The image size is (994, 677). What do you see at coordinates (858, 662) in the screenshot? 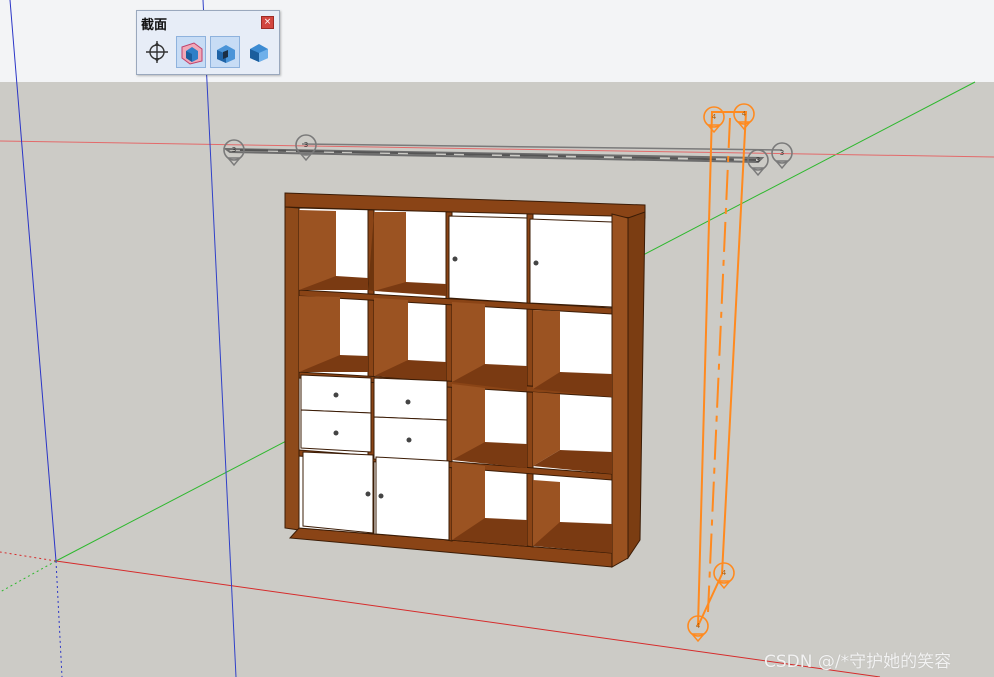
I see `watermark: CSDN @/*守护她的笑容` at bounding box center [858, 662].